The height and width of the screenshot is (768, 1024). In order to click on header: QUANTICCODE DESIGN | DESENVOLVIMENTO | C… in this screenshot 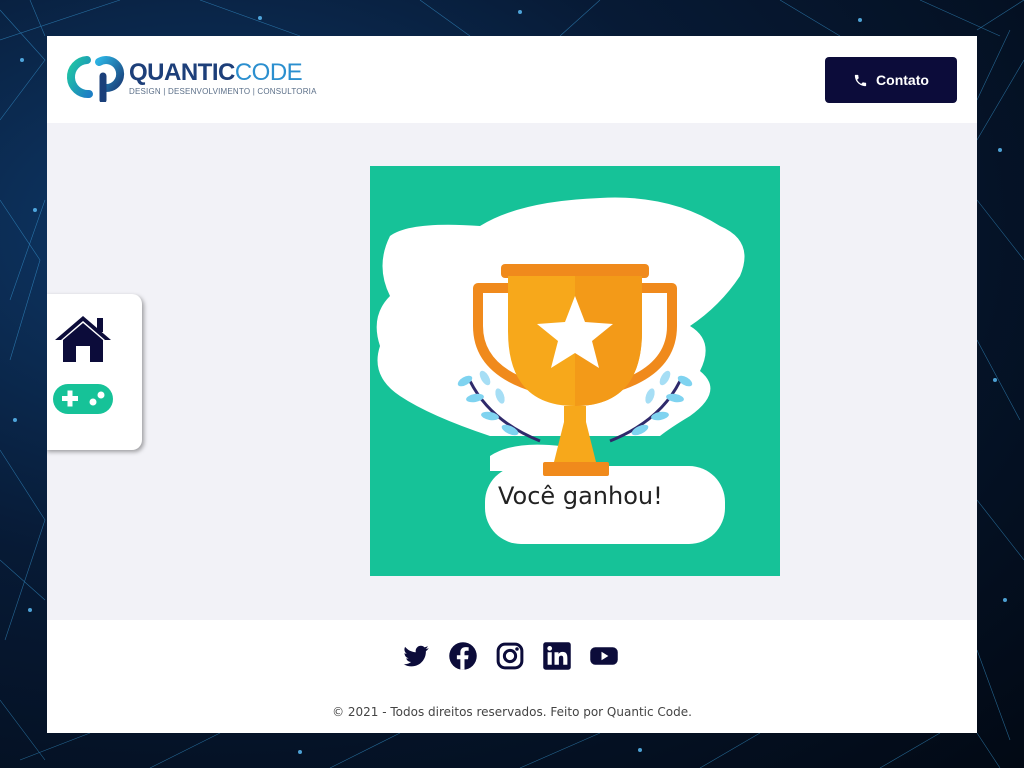, I will do `click(512, 79)`.